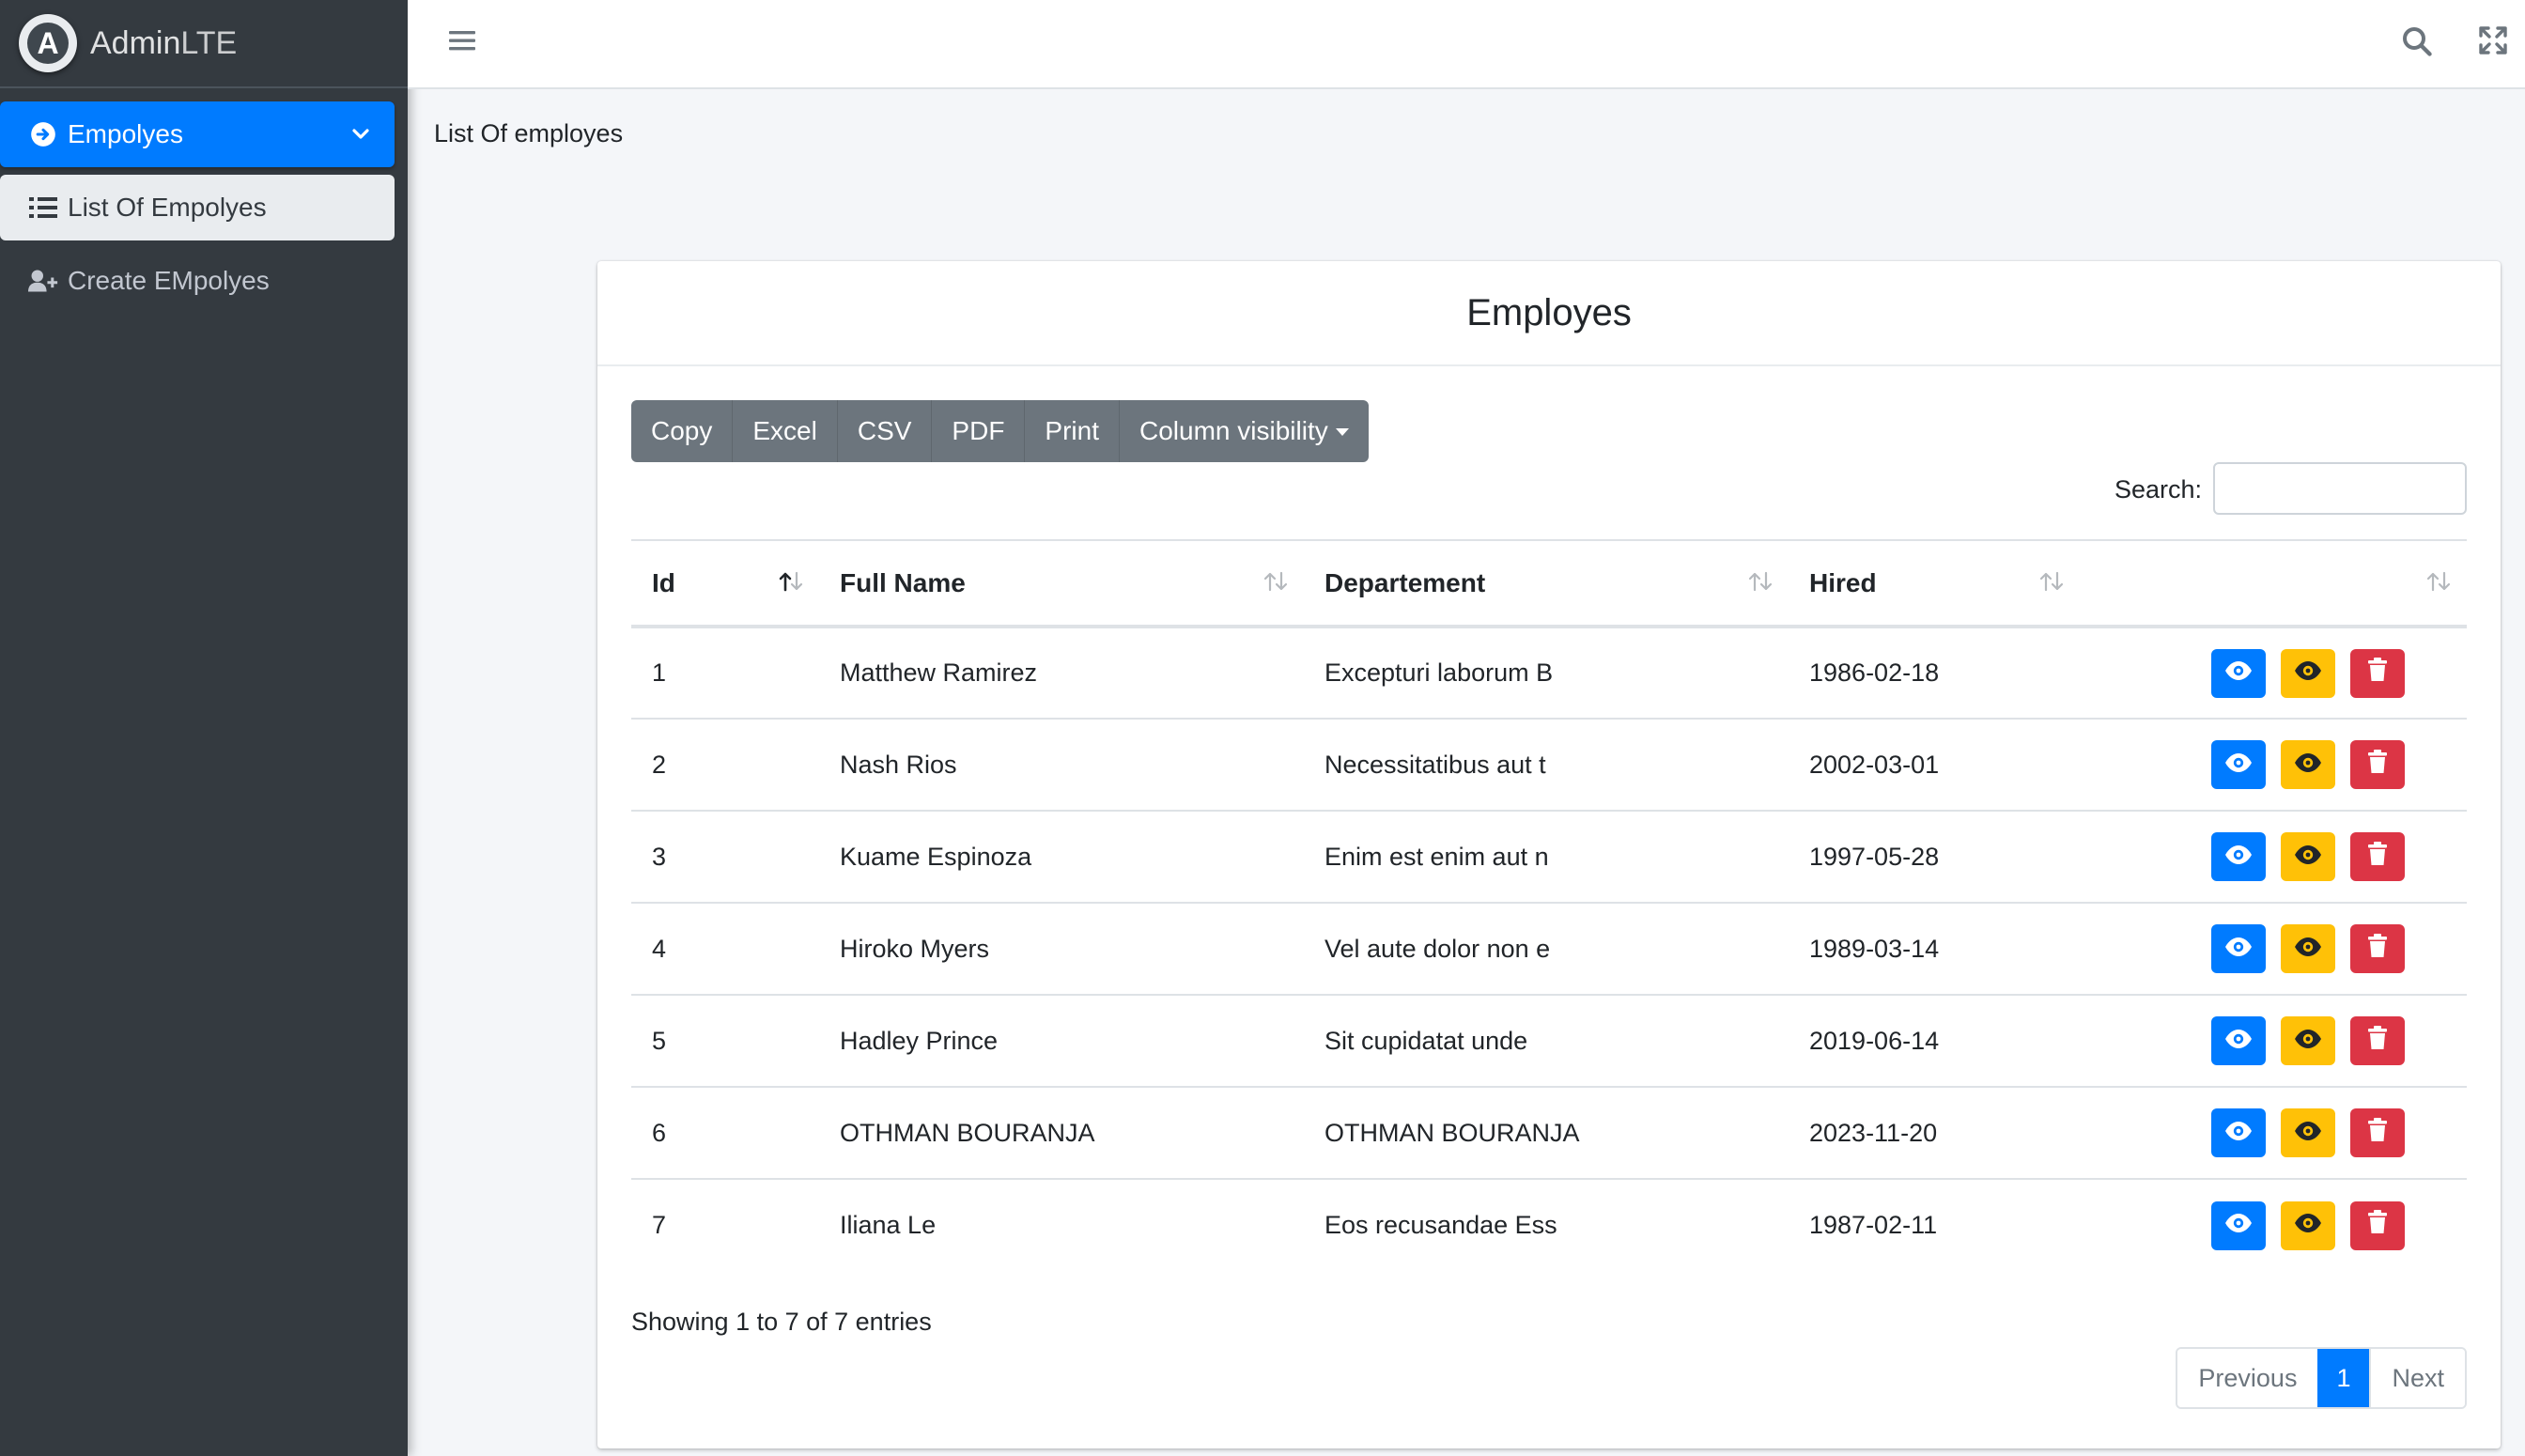 The width and height of the screenshot is (2525, 1456). What do you see at coordinates (979, 431) in the screenshot?
I see `pdf-button: PDF` at bounding box center [979, 431].